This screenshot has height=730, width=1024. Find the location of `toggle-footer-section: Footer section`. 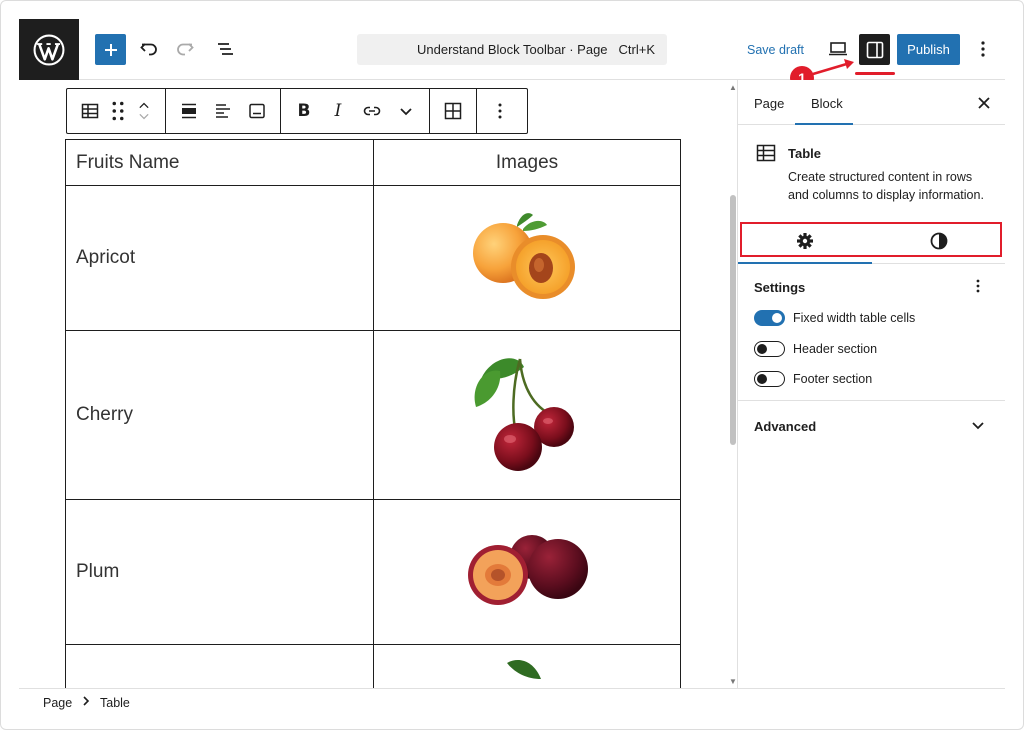

toggle-footer-section: Footer section is located at coordinates (813, 379).